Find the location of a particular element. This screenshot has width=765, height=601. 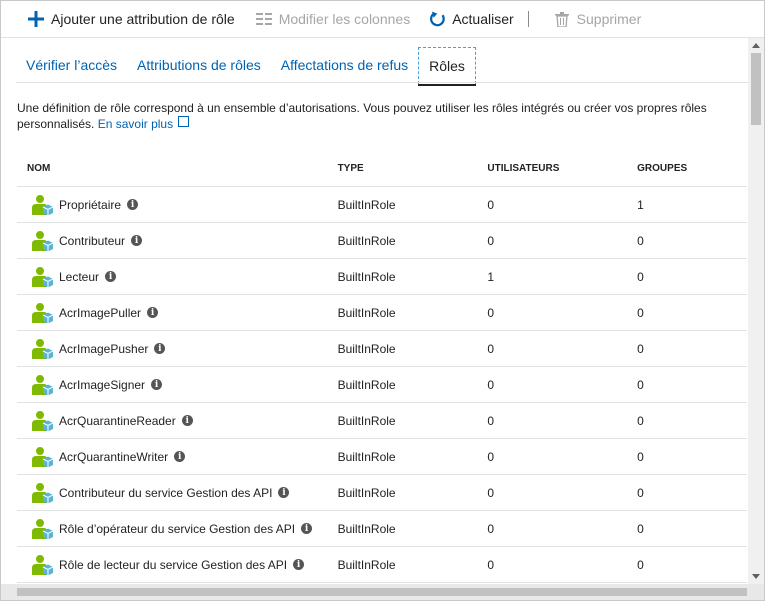

role-name-cell: AcrImagePusher i is located at coordinates (177, 349).